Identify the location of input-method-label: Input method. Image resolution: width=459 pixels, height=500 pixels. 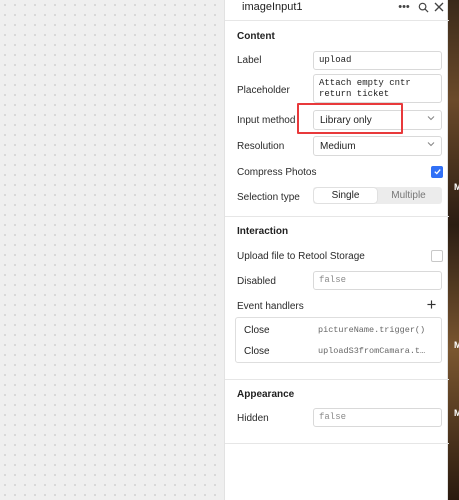
(266, 120).